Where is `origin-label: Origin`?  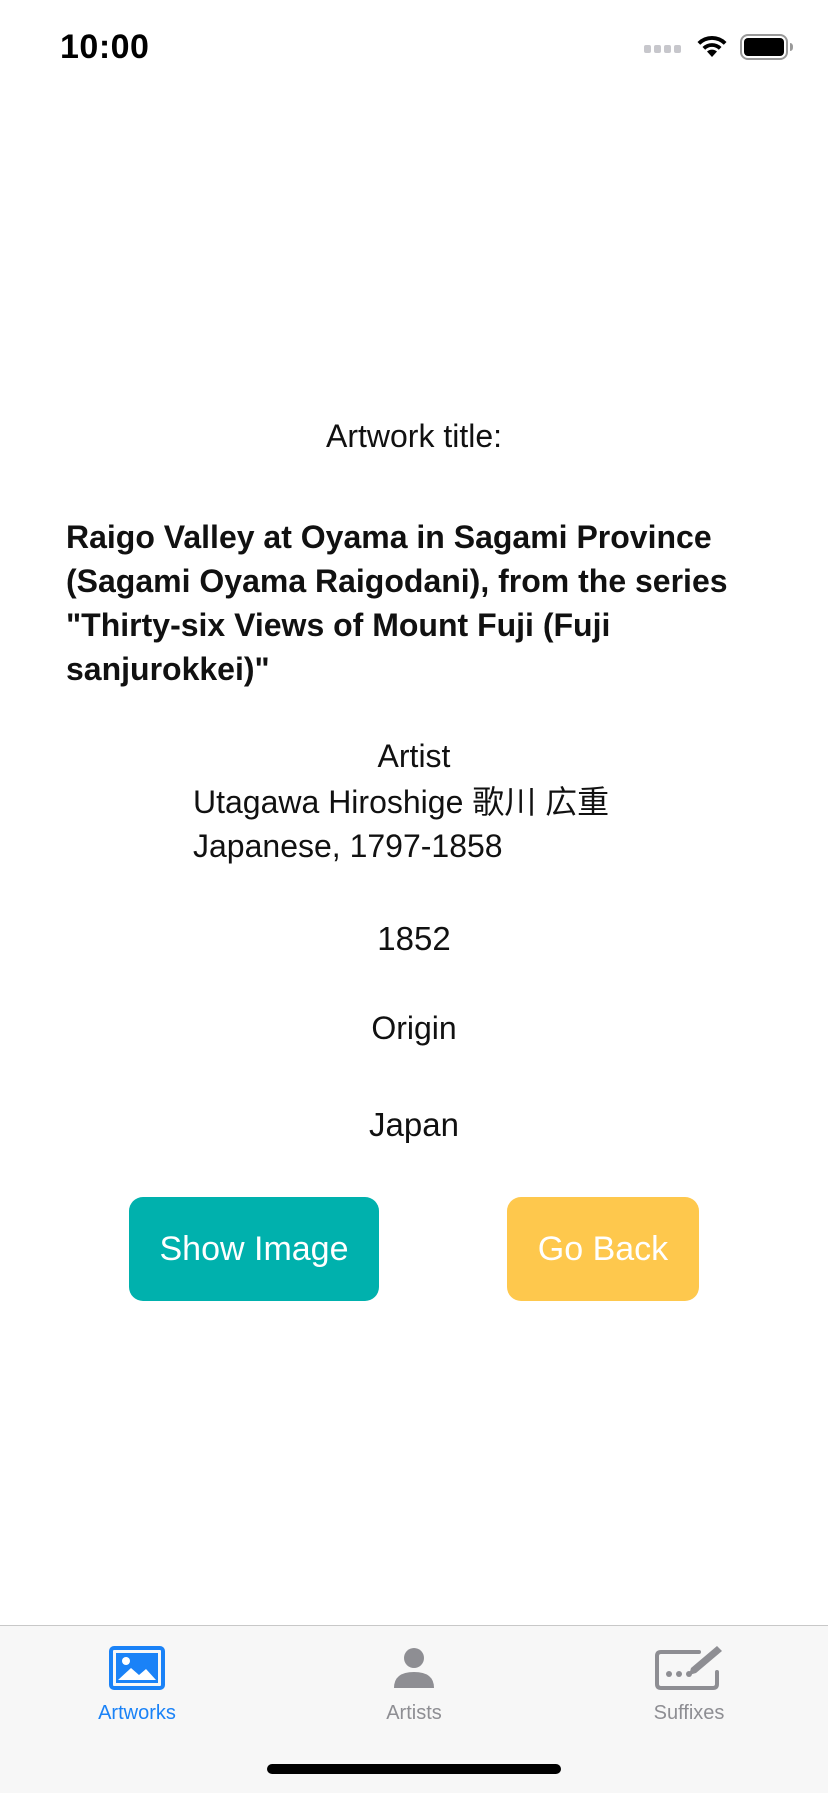
origin-label: Origin is located at coordinates (414, 1028).